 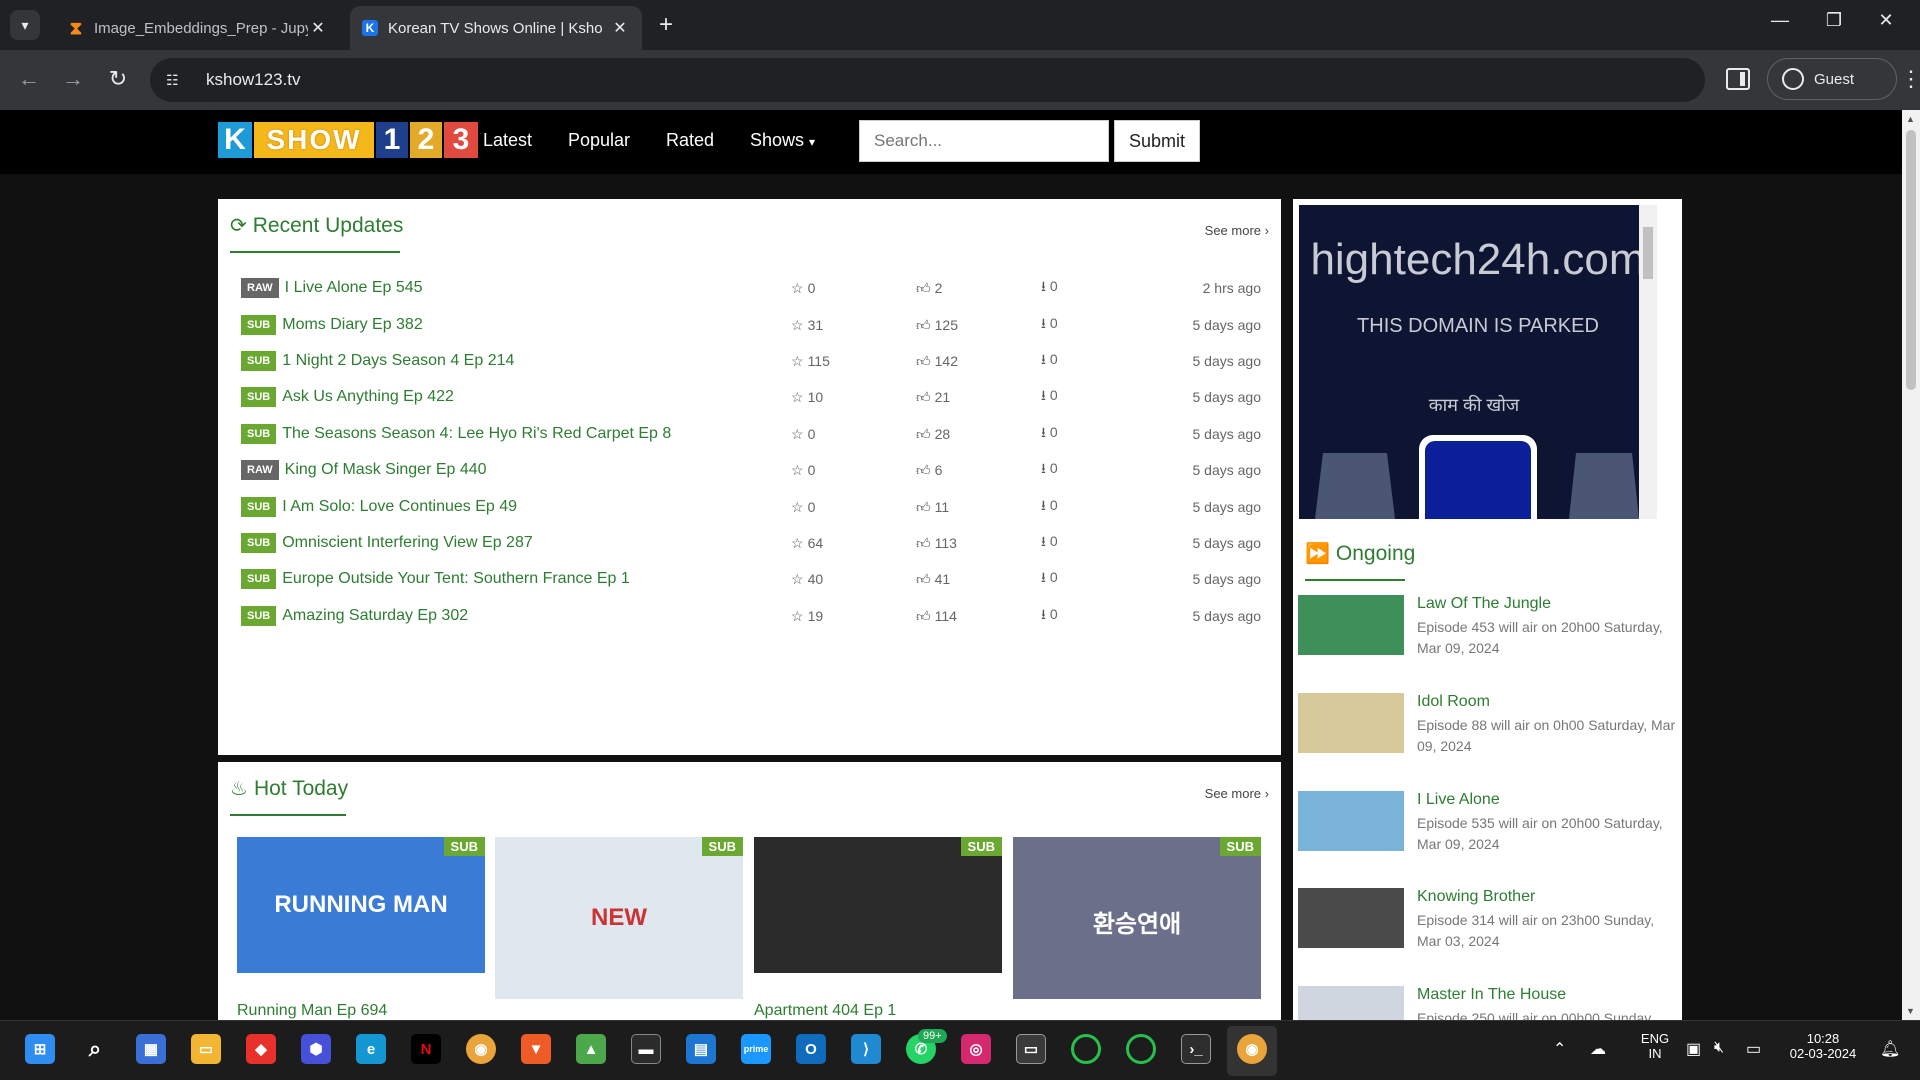 I want to click on table-row: SUB Moms Diary Ep 382 ☆ 31 👍︎ 125 ⭳ 0 5 days ago, so click(x=751, y=325).